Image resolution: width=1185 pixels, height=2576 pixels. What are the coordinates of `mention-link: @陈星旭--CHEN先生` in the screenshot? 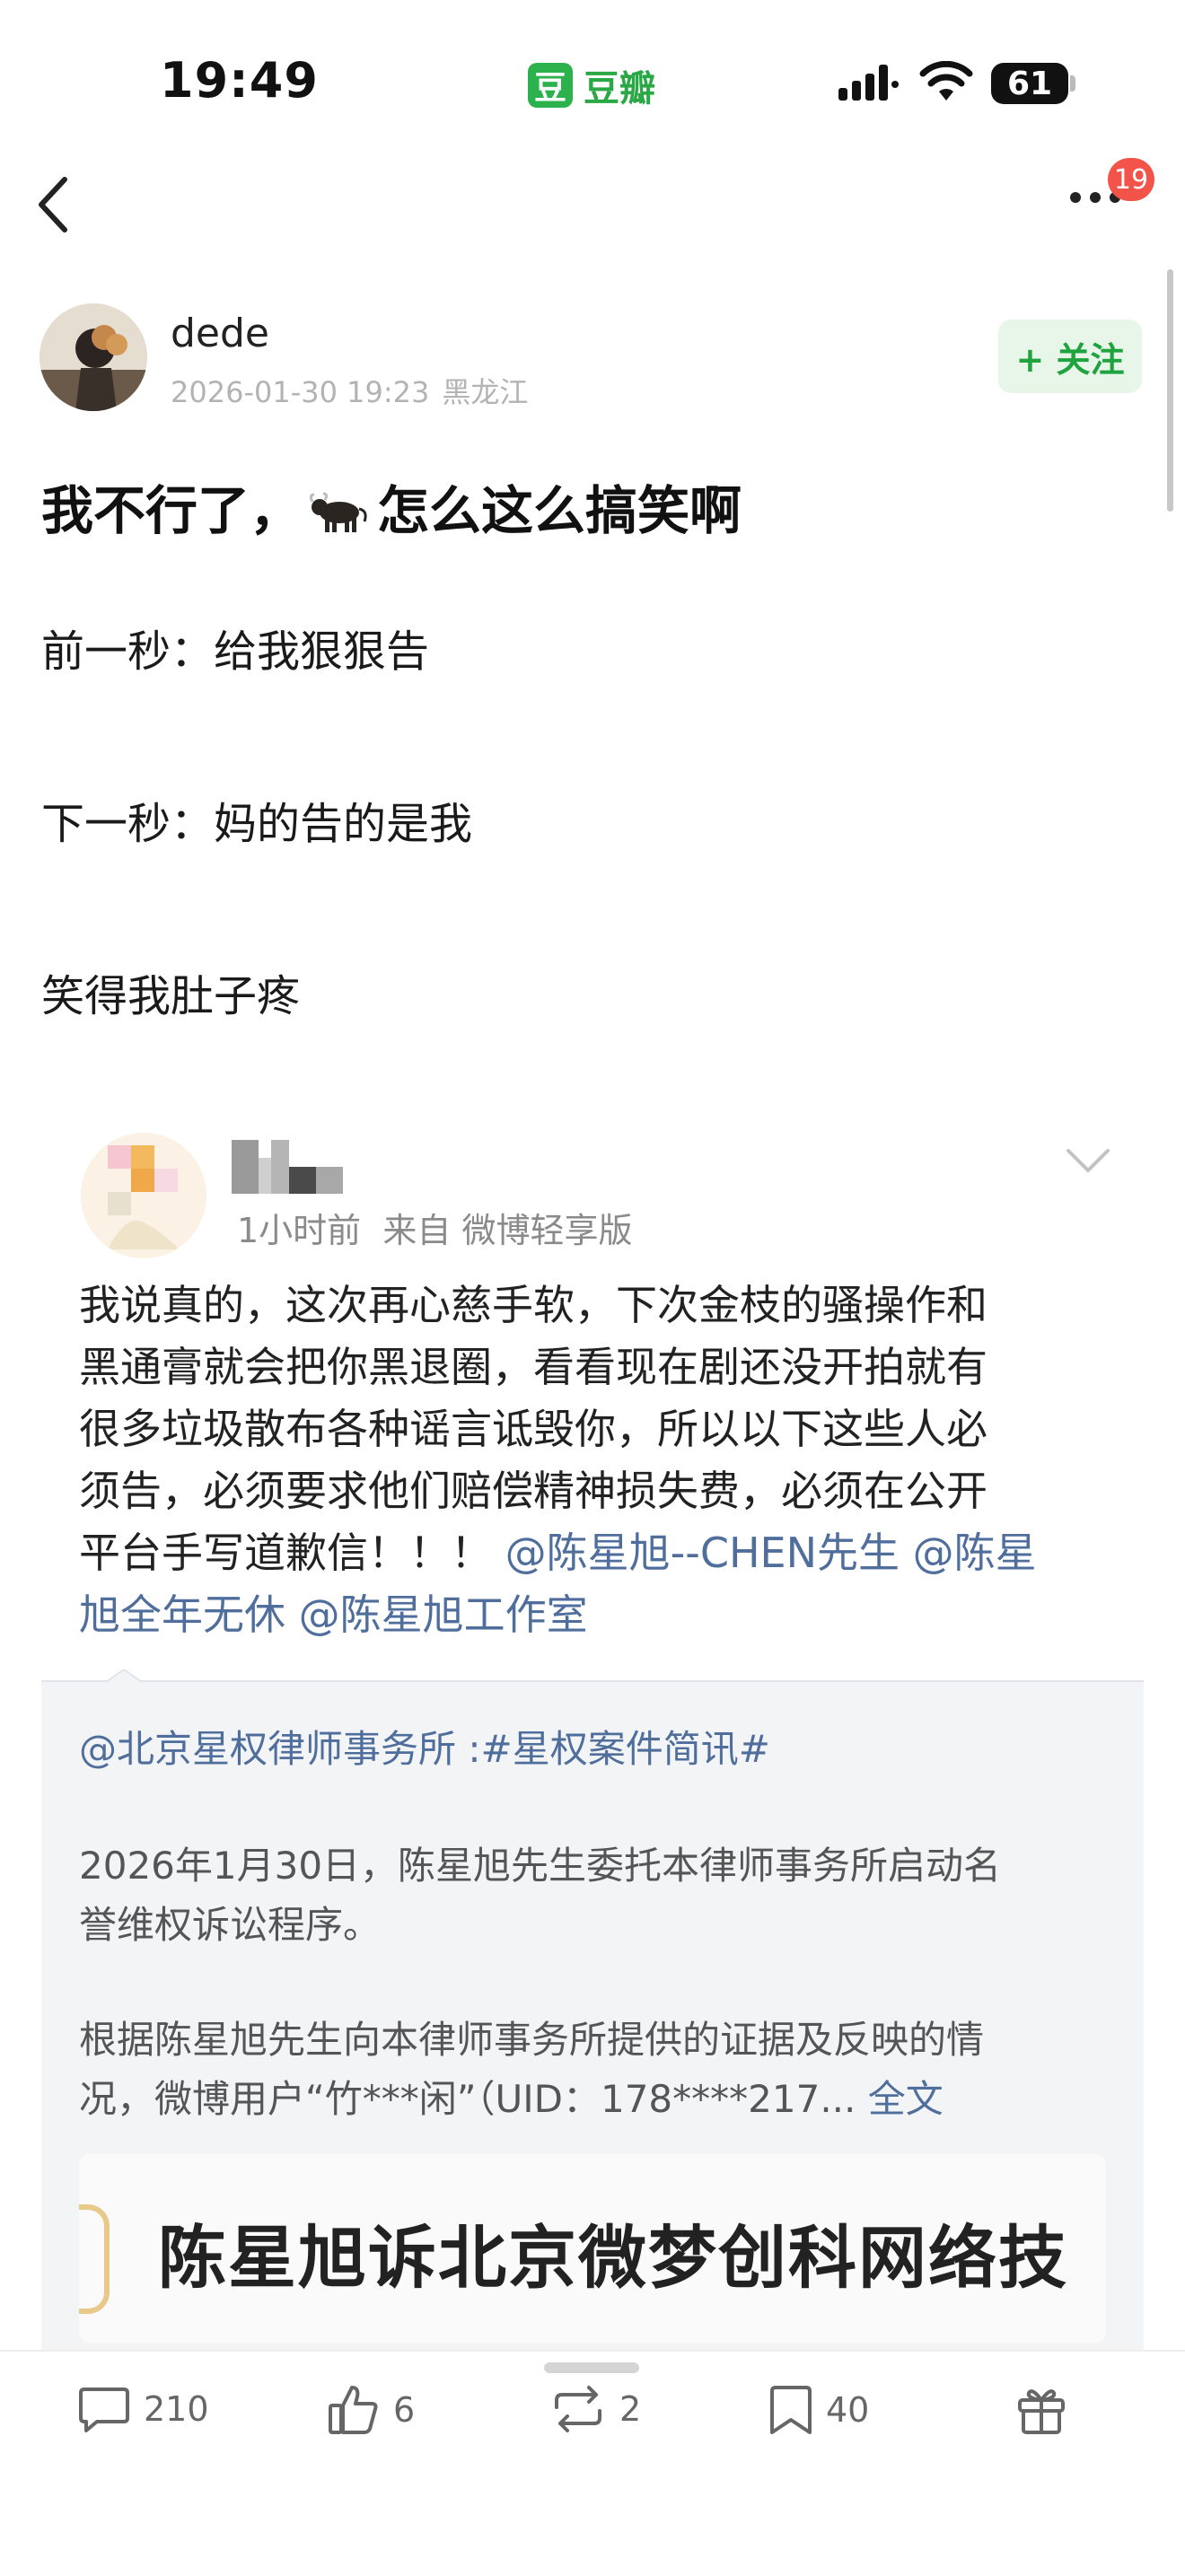 It's located at (702, 1553).